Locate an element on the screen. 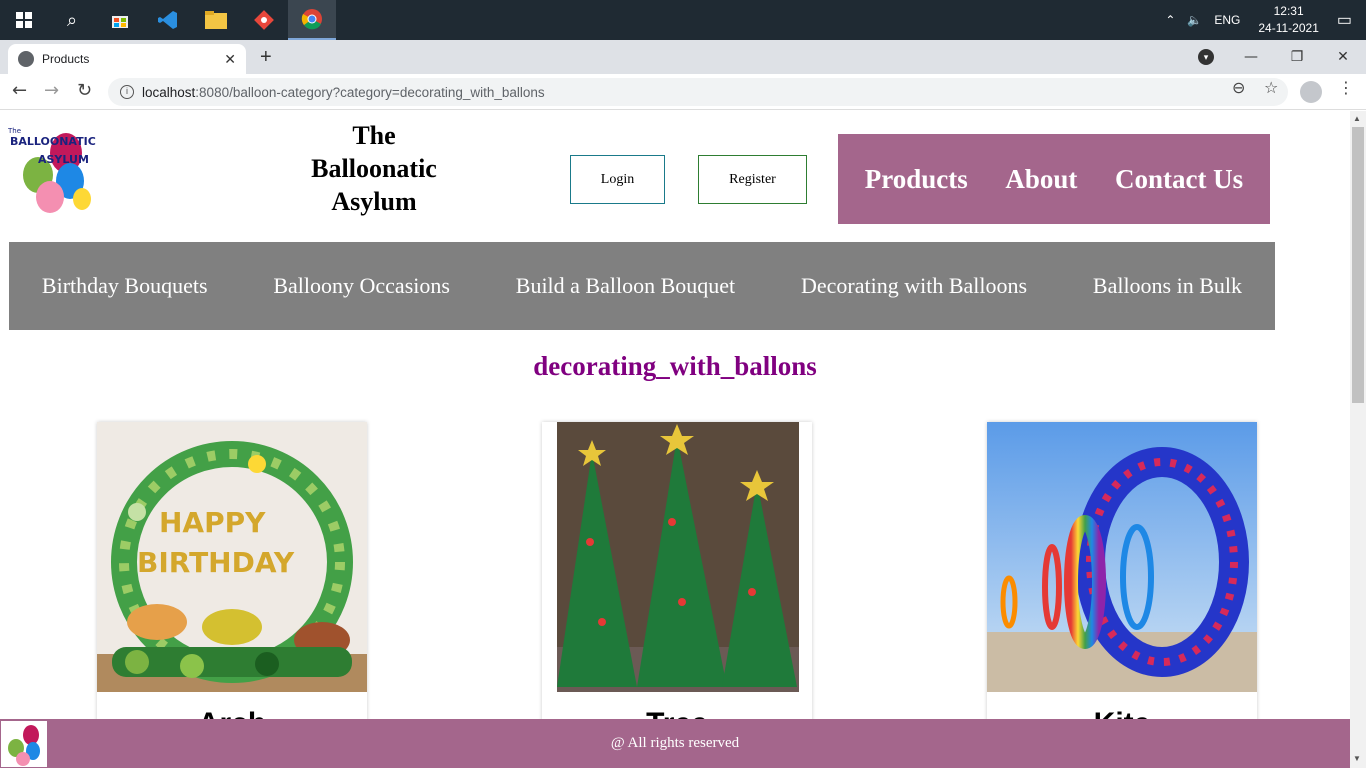 This screenshot has height=768, width=1366. language-indicator: ENG is located at coordinates (1227, 20).